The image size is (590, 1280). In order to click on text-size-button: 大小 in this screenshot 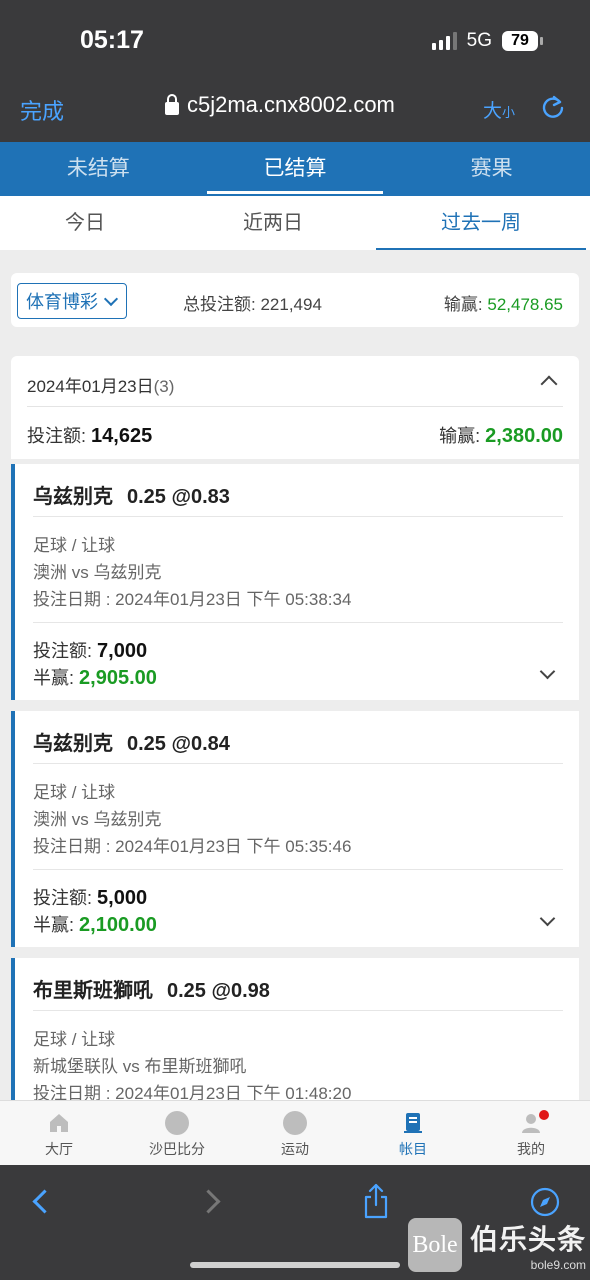, I will do `click(499, 109)`.